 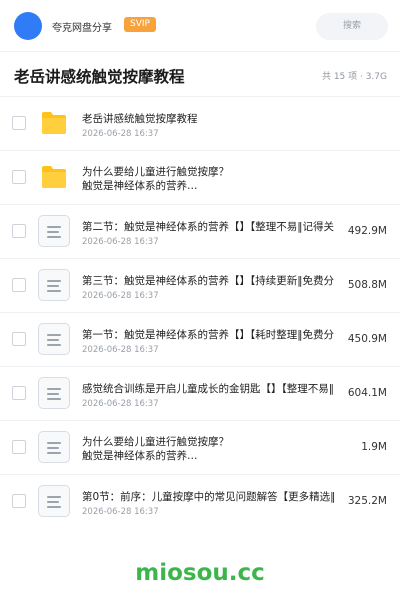 I want to click on file-size: 508.8M, so click(x=367, y=285).